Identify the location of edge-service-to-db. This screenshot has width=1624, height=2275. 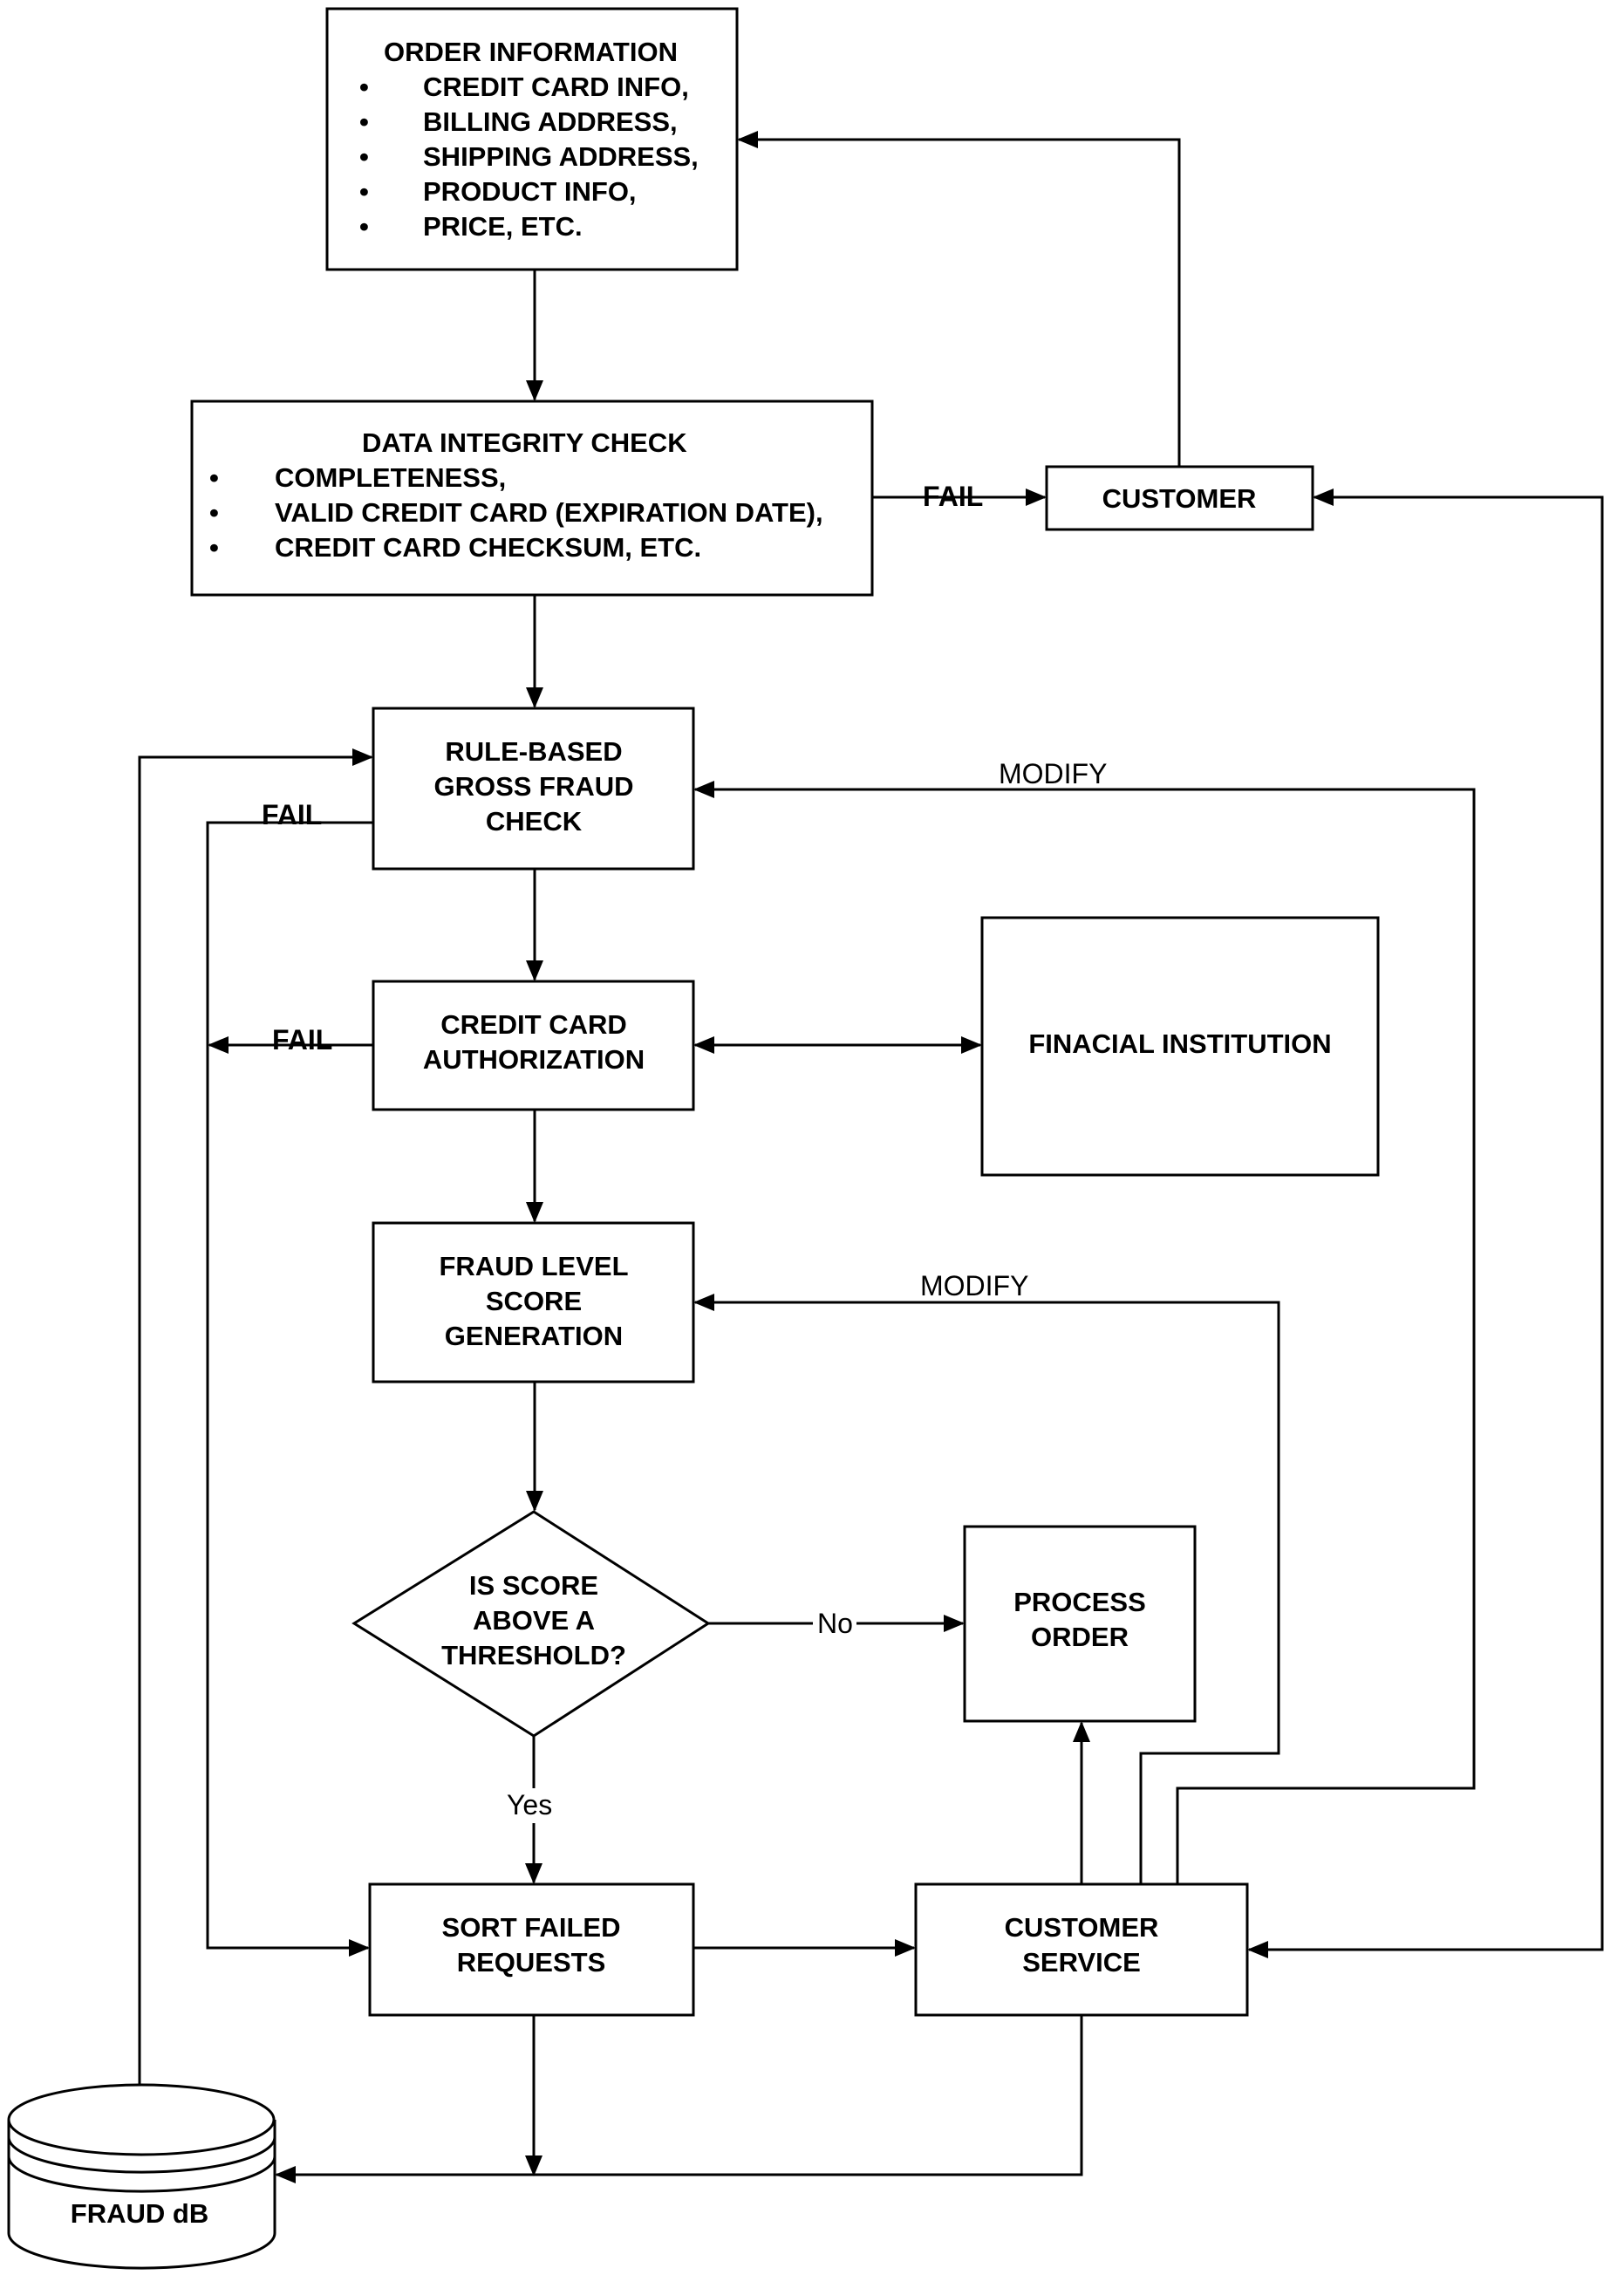
(679, 2099).